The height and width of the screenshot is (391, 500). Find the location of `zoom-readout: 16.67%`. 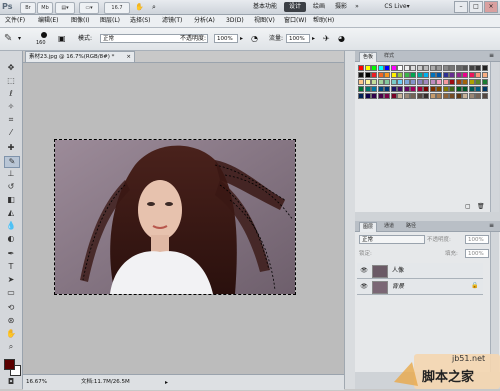

zoom-readout: 16.67% is located at coordinates (36, 382).